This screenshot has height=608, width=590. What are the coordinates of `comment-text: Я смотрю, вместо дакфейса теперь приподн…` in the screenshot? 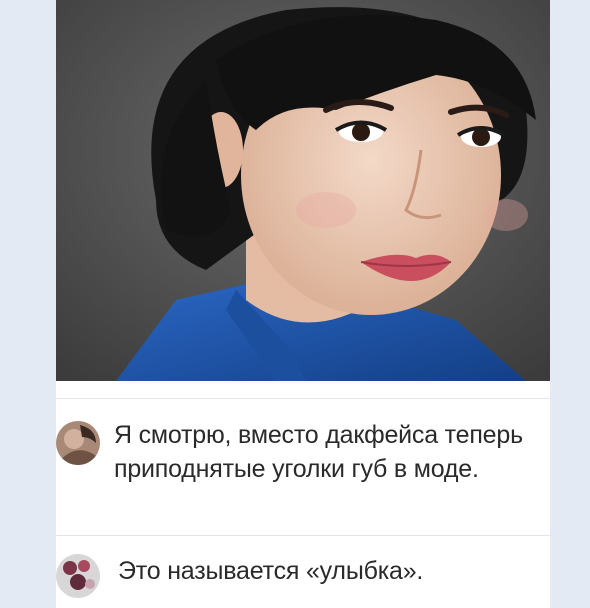 It's located at (318, 452).